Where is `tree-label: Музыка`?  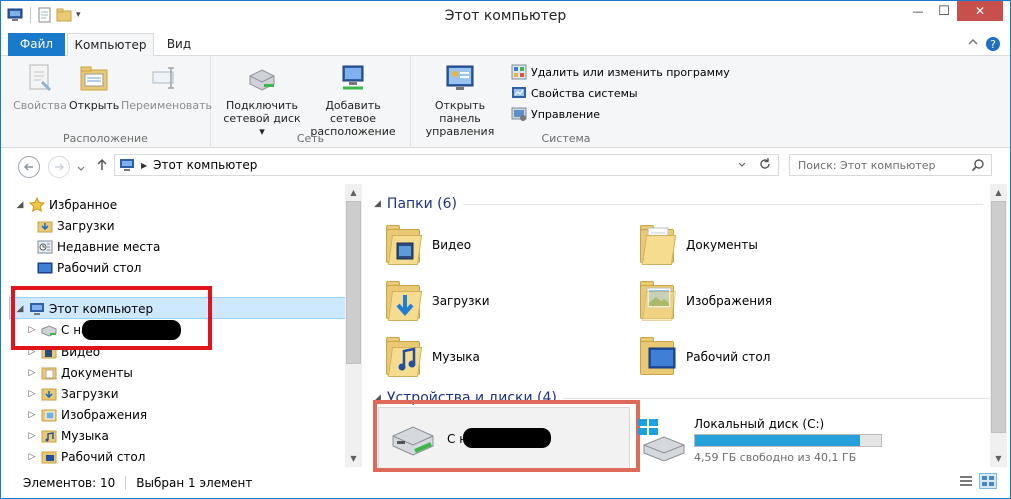
tree-label: Музыка is located at coordinates (85, 435).